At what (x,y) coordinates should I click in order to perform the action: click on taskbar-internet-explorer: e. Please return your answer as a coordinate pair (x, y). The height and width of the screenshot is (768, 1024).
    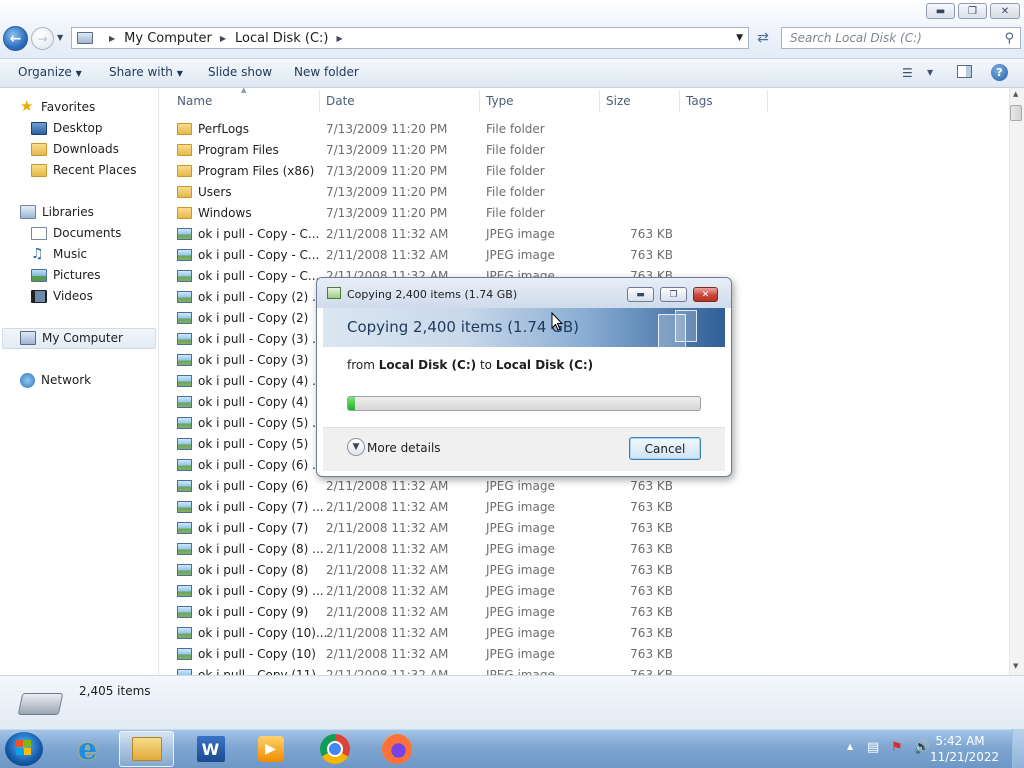
    Looking at the image, I should click on (87, 749).